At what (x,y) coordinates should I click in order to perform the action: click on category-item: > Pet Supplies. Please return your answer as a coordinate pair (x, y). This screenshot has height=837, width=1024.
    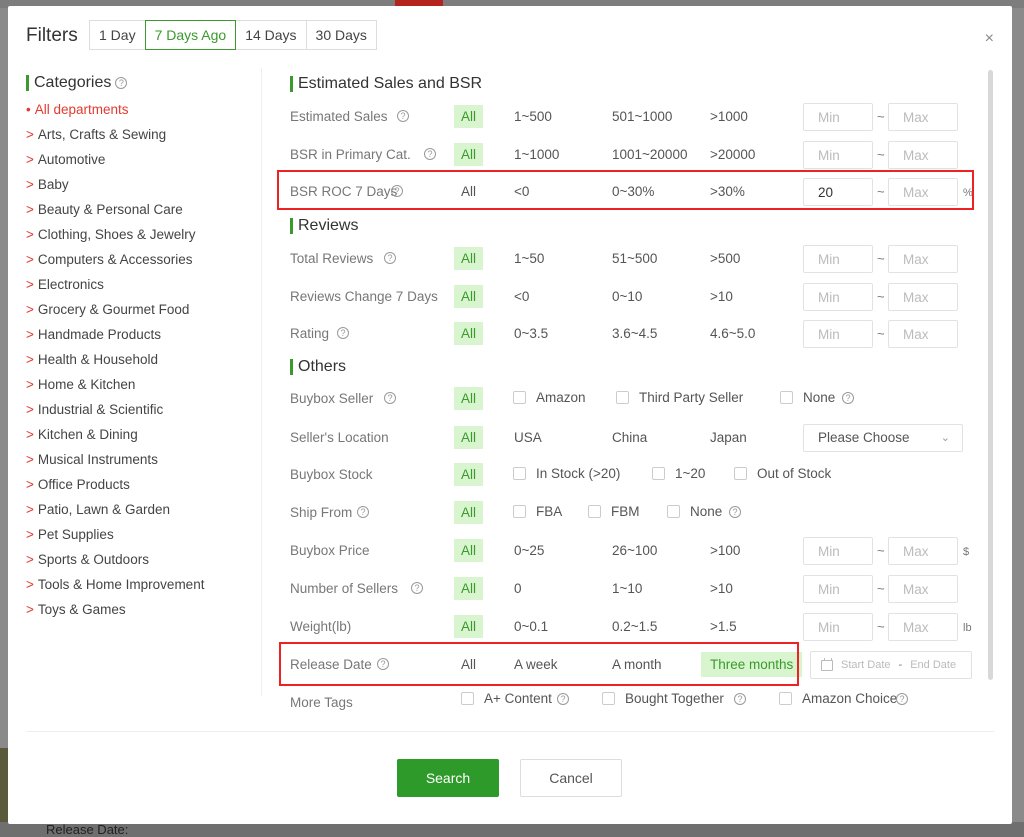
    Looking at the image, I should click on (115, 537).